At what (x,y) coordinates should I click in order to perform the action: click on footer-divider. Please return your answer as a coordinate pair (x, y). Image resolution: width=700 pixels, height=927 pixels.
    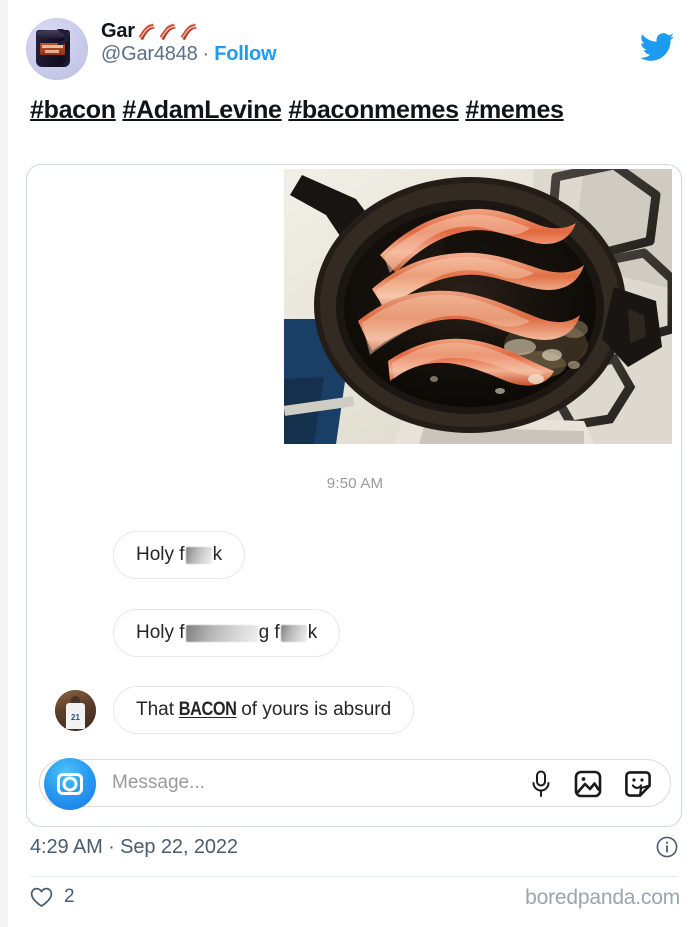
    Looking at the image, I should click on (354, 876).